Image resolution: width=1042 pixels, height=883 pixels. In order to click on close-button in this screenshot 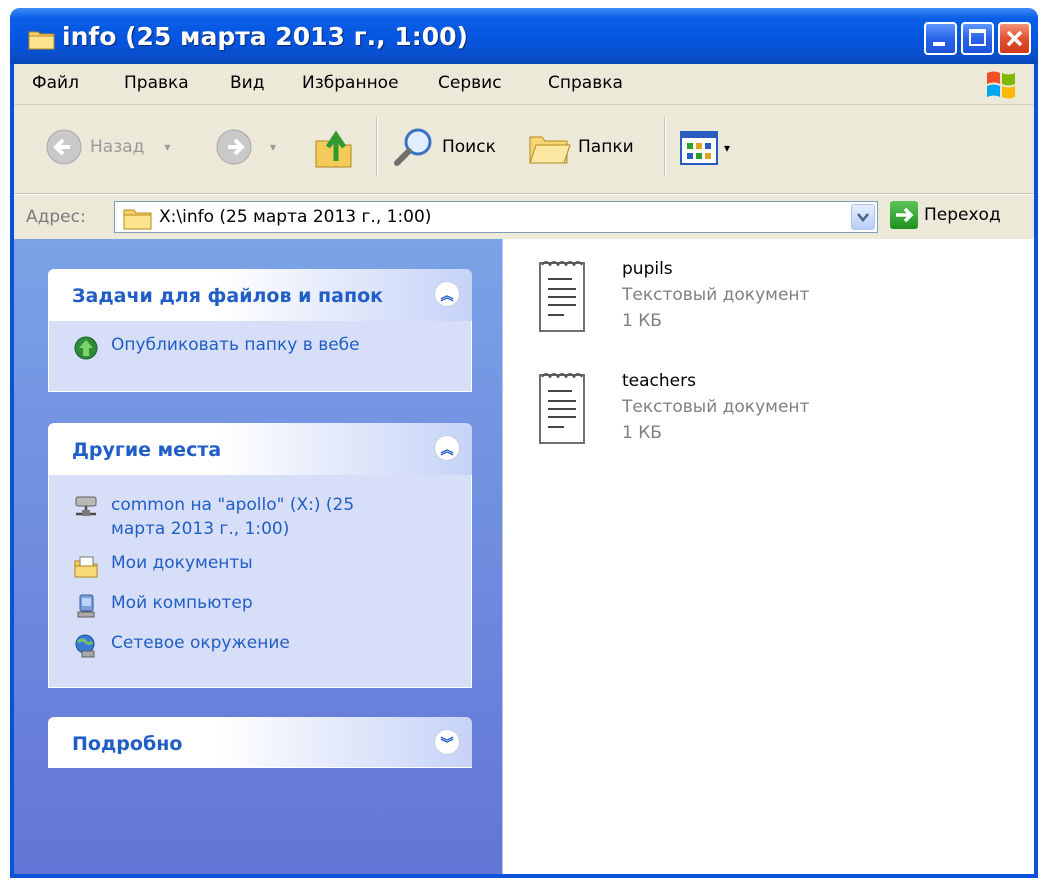, I will do `click(1014, 38)`.